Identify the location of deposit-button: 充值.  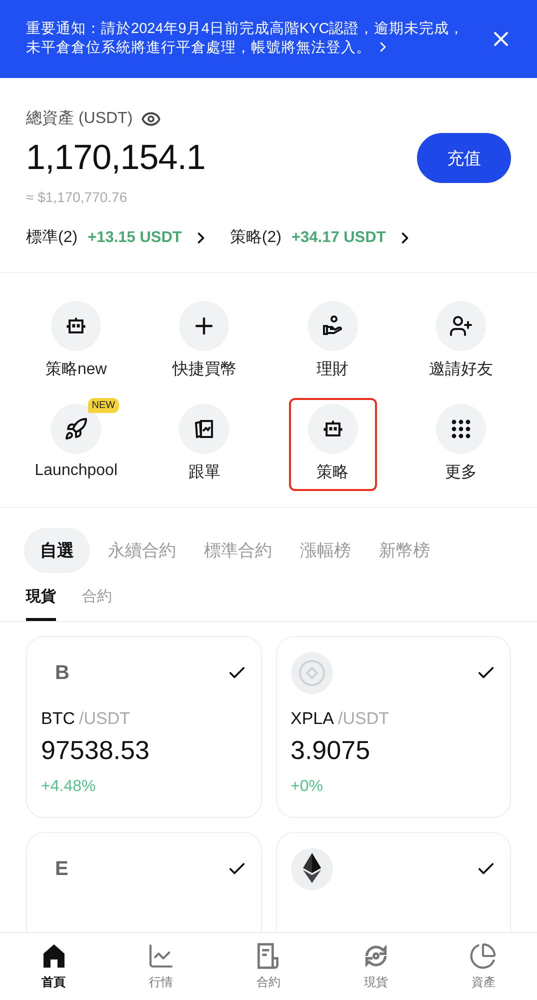
(464, 158).